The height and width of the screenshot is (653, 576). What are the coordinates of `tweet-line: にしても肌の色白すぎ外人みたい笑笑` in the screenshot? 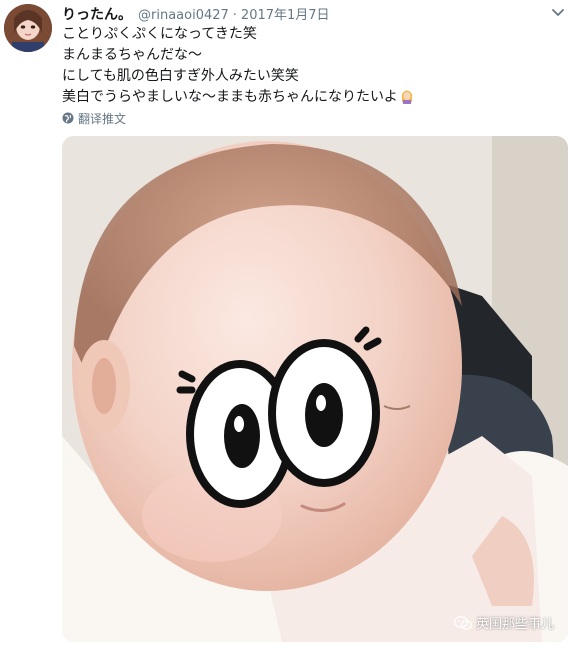 It's located at (180, 76).